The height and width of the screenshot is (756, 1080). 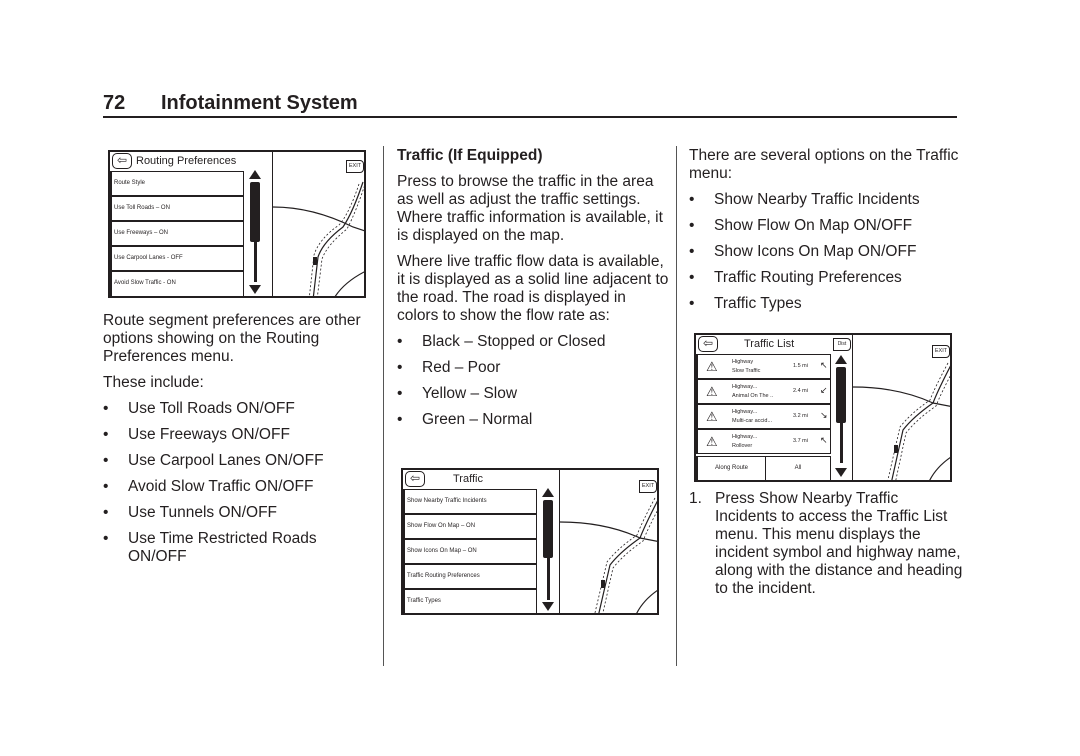 I want to click on list-item: • Use Toll Roads ON/OFF, so click(x=199, y=408).